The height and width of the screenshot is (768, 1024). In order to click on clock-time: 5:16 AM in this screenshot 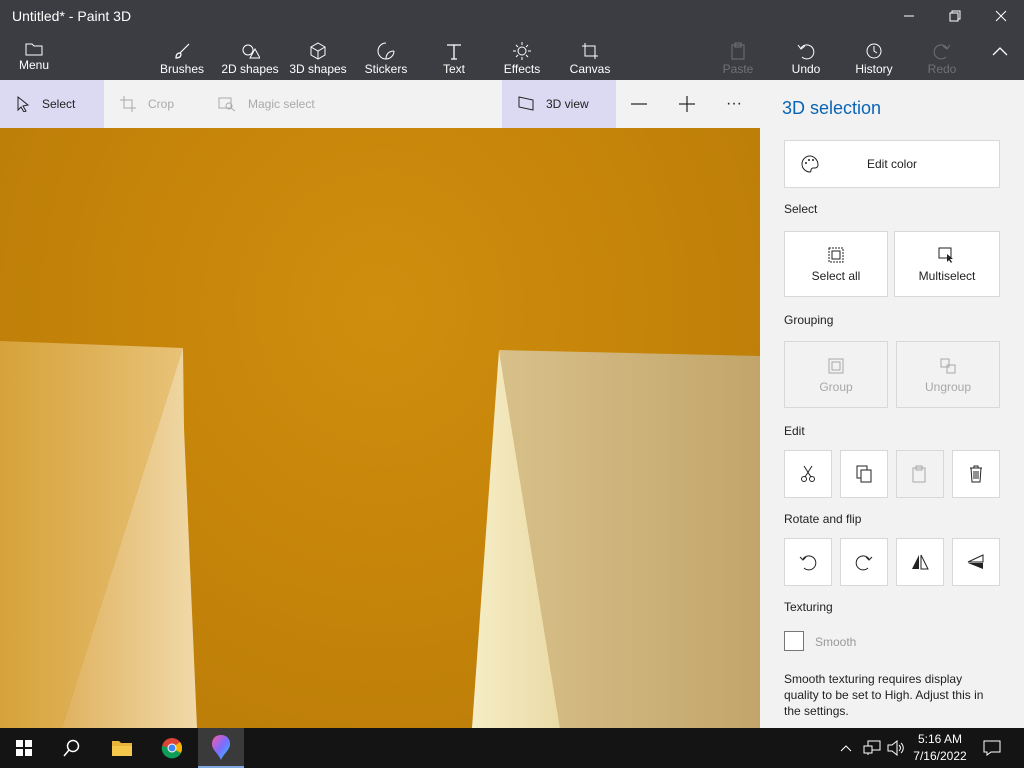, I will do `click(940, 739)`.